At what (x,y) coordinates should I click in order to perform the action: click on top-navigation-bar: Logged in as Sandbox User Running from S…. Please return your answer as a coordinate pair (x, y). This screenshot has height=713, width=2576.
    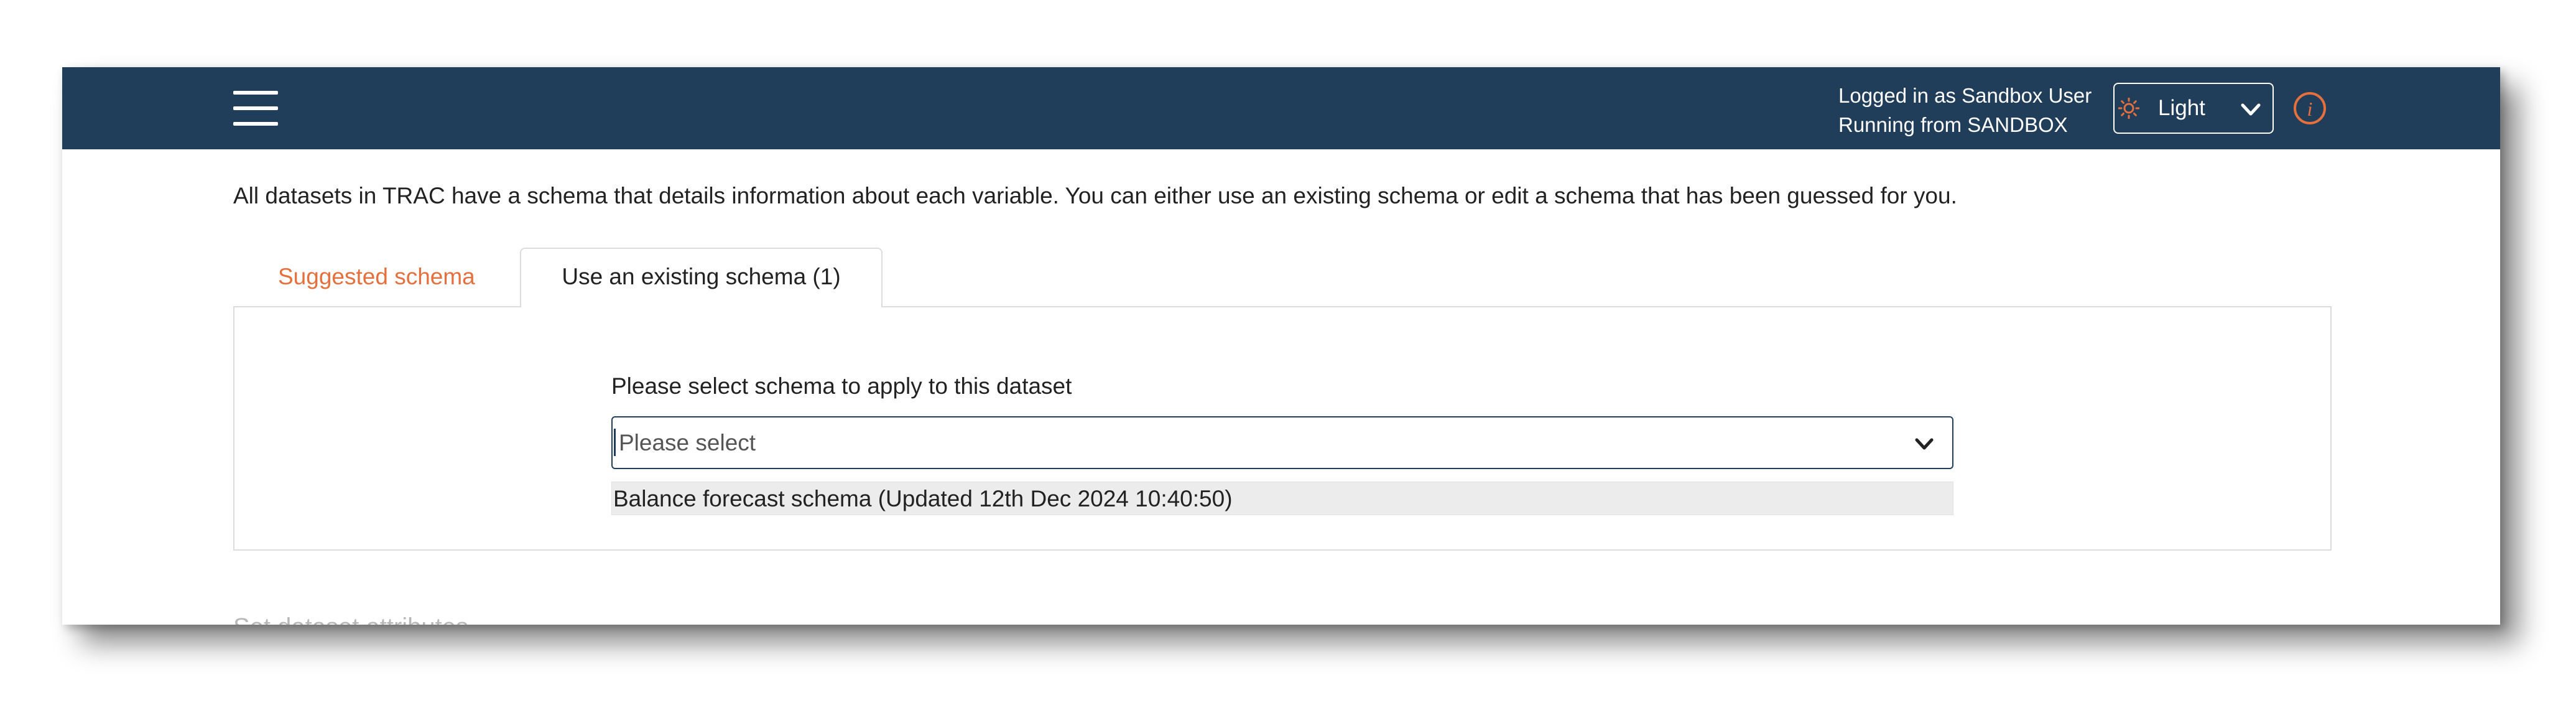
    Looking at the image, I should click on (1281, 108).